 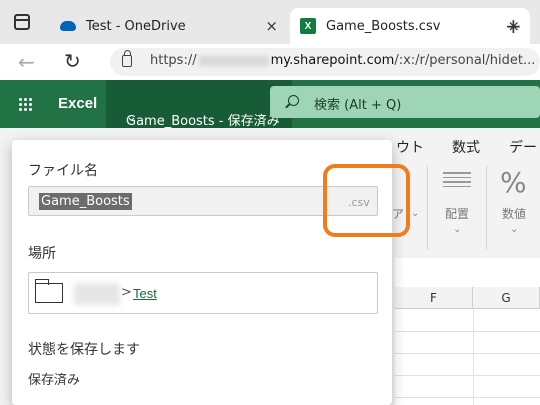 I want to click on folder-icon, so click(x=49, y=291).